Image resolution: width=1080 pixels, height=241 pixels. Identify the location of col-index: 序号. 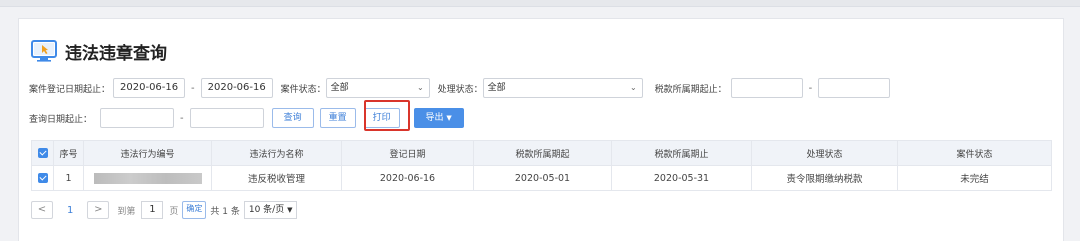
(68, 153).